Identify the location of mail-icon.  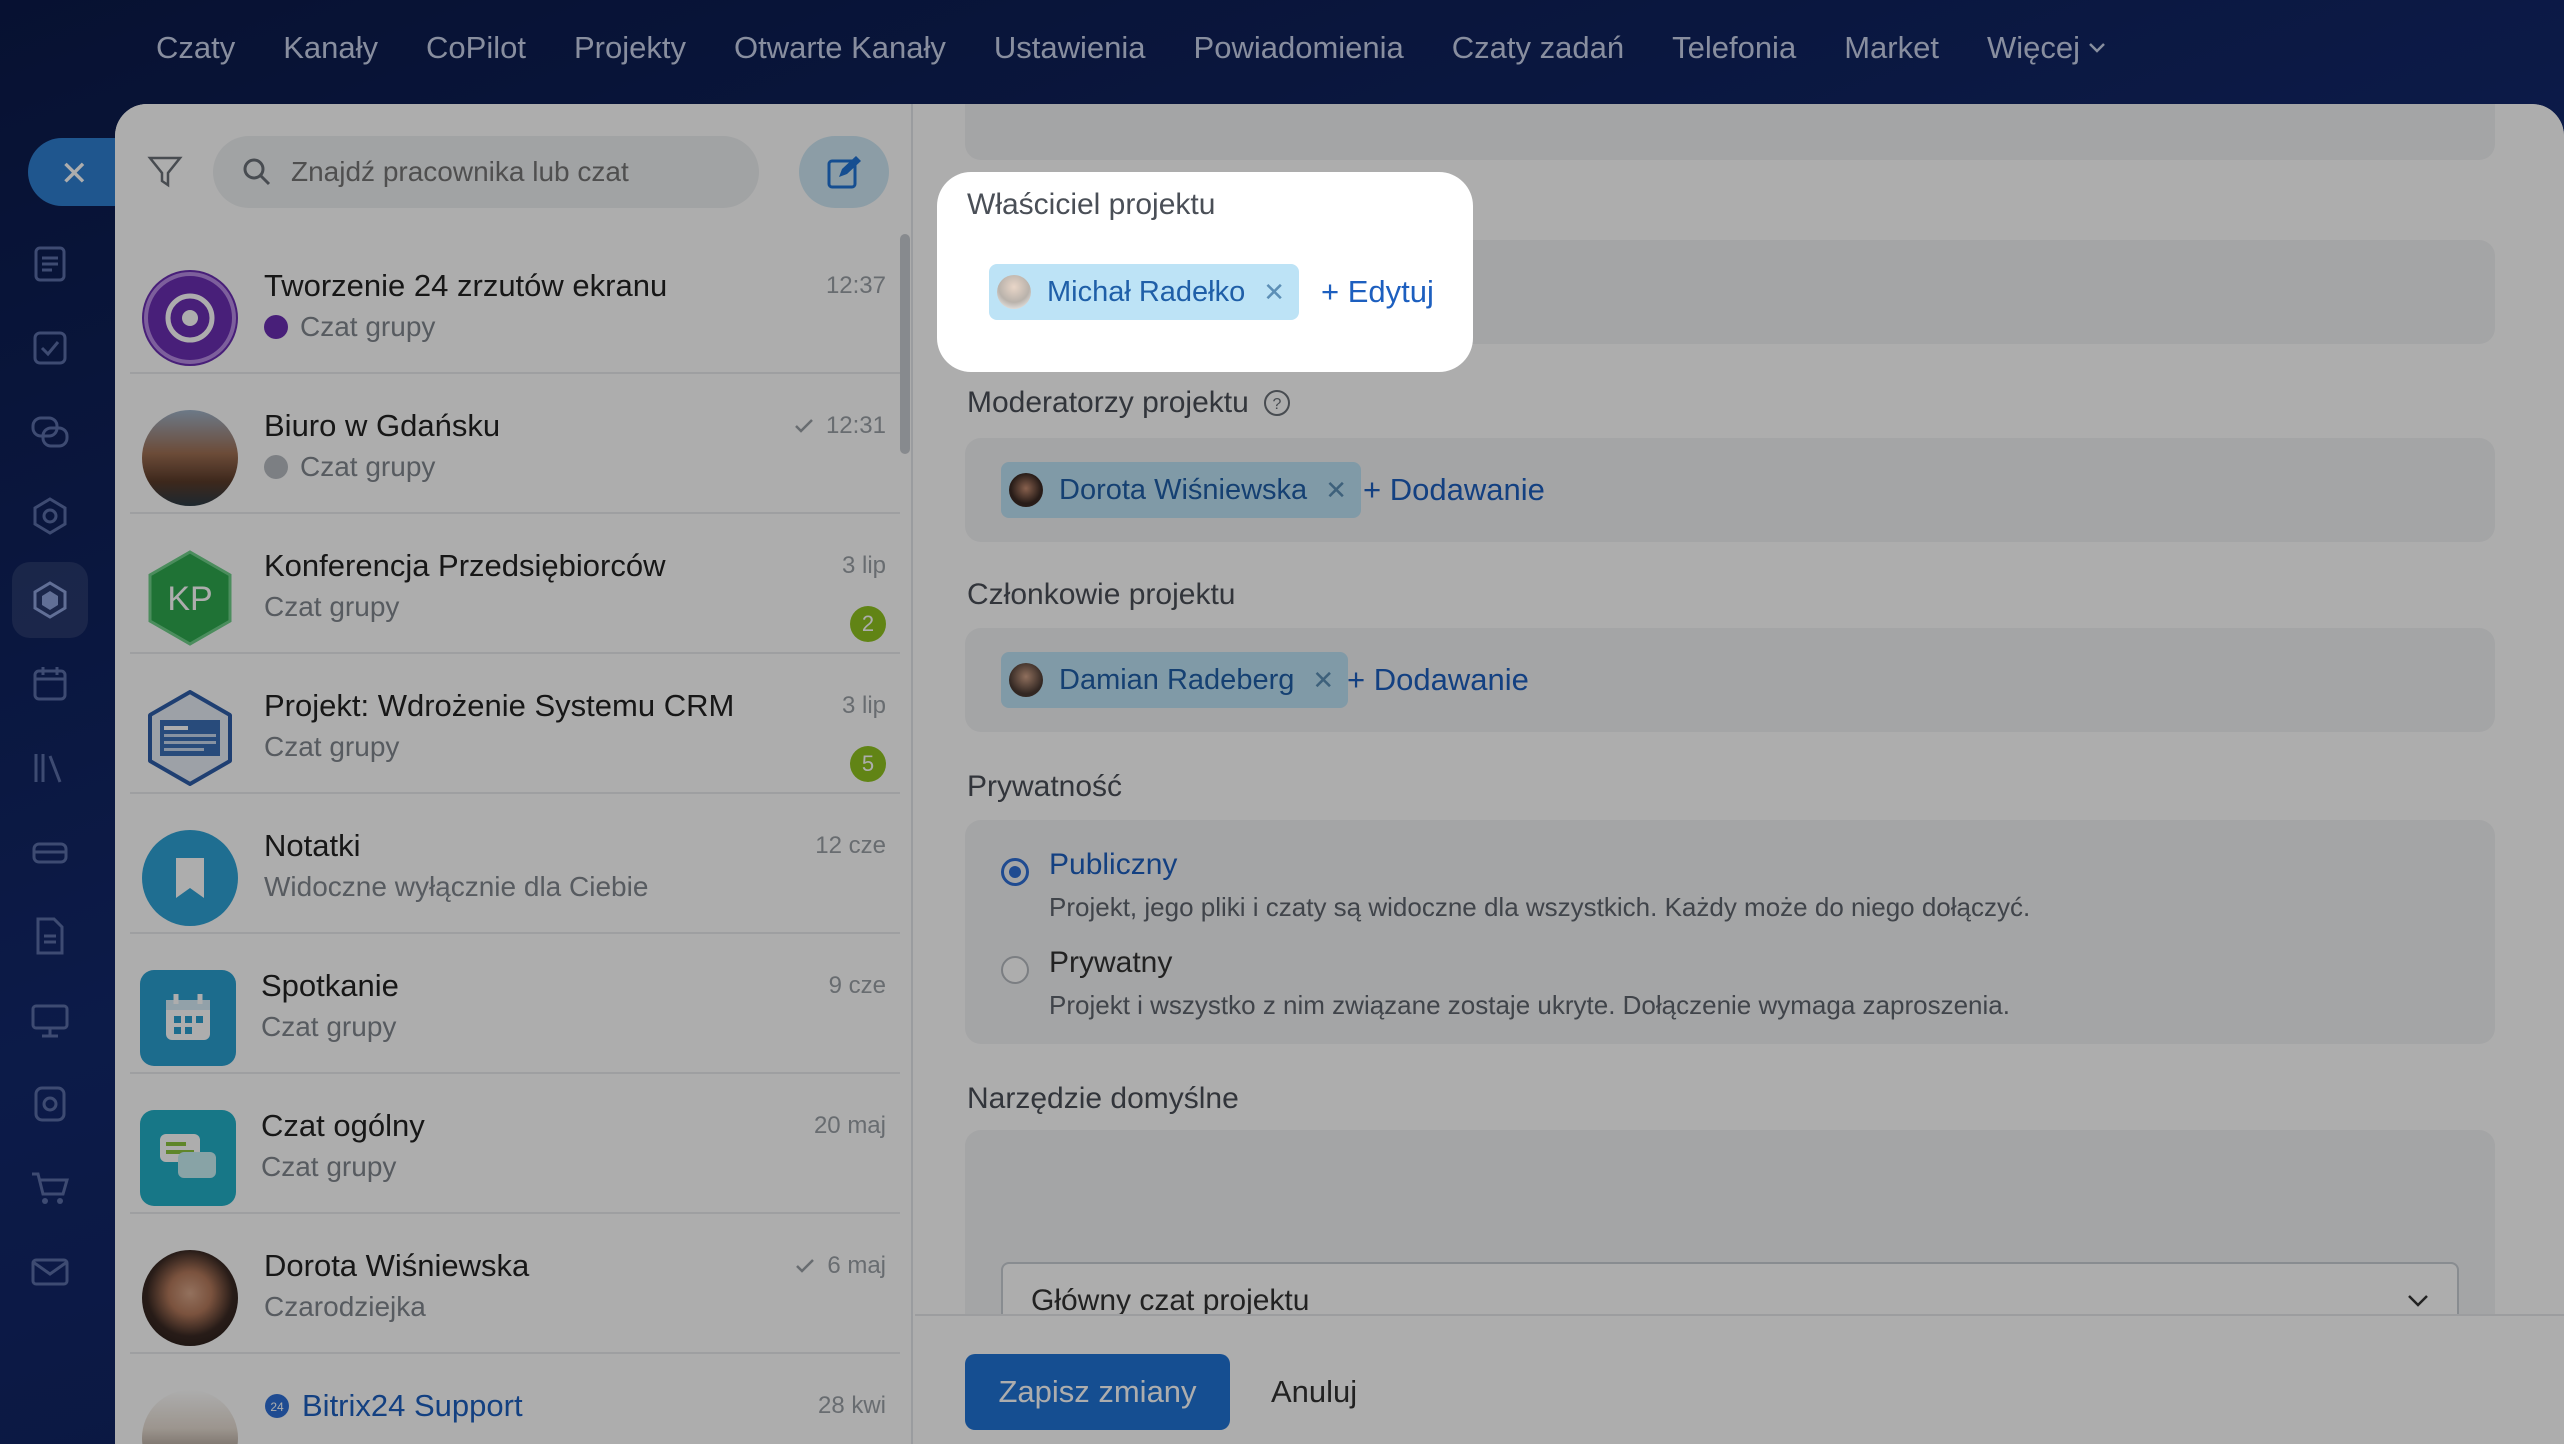
(50, 1272).